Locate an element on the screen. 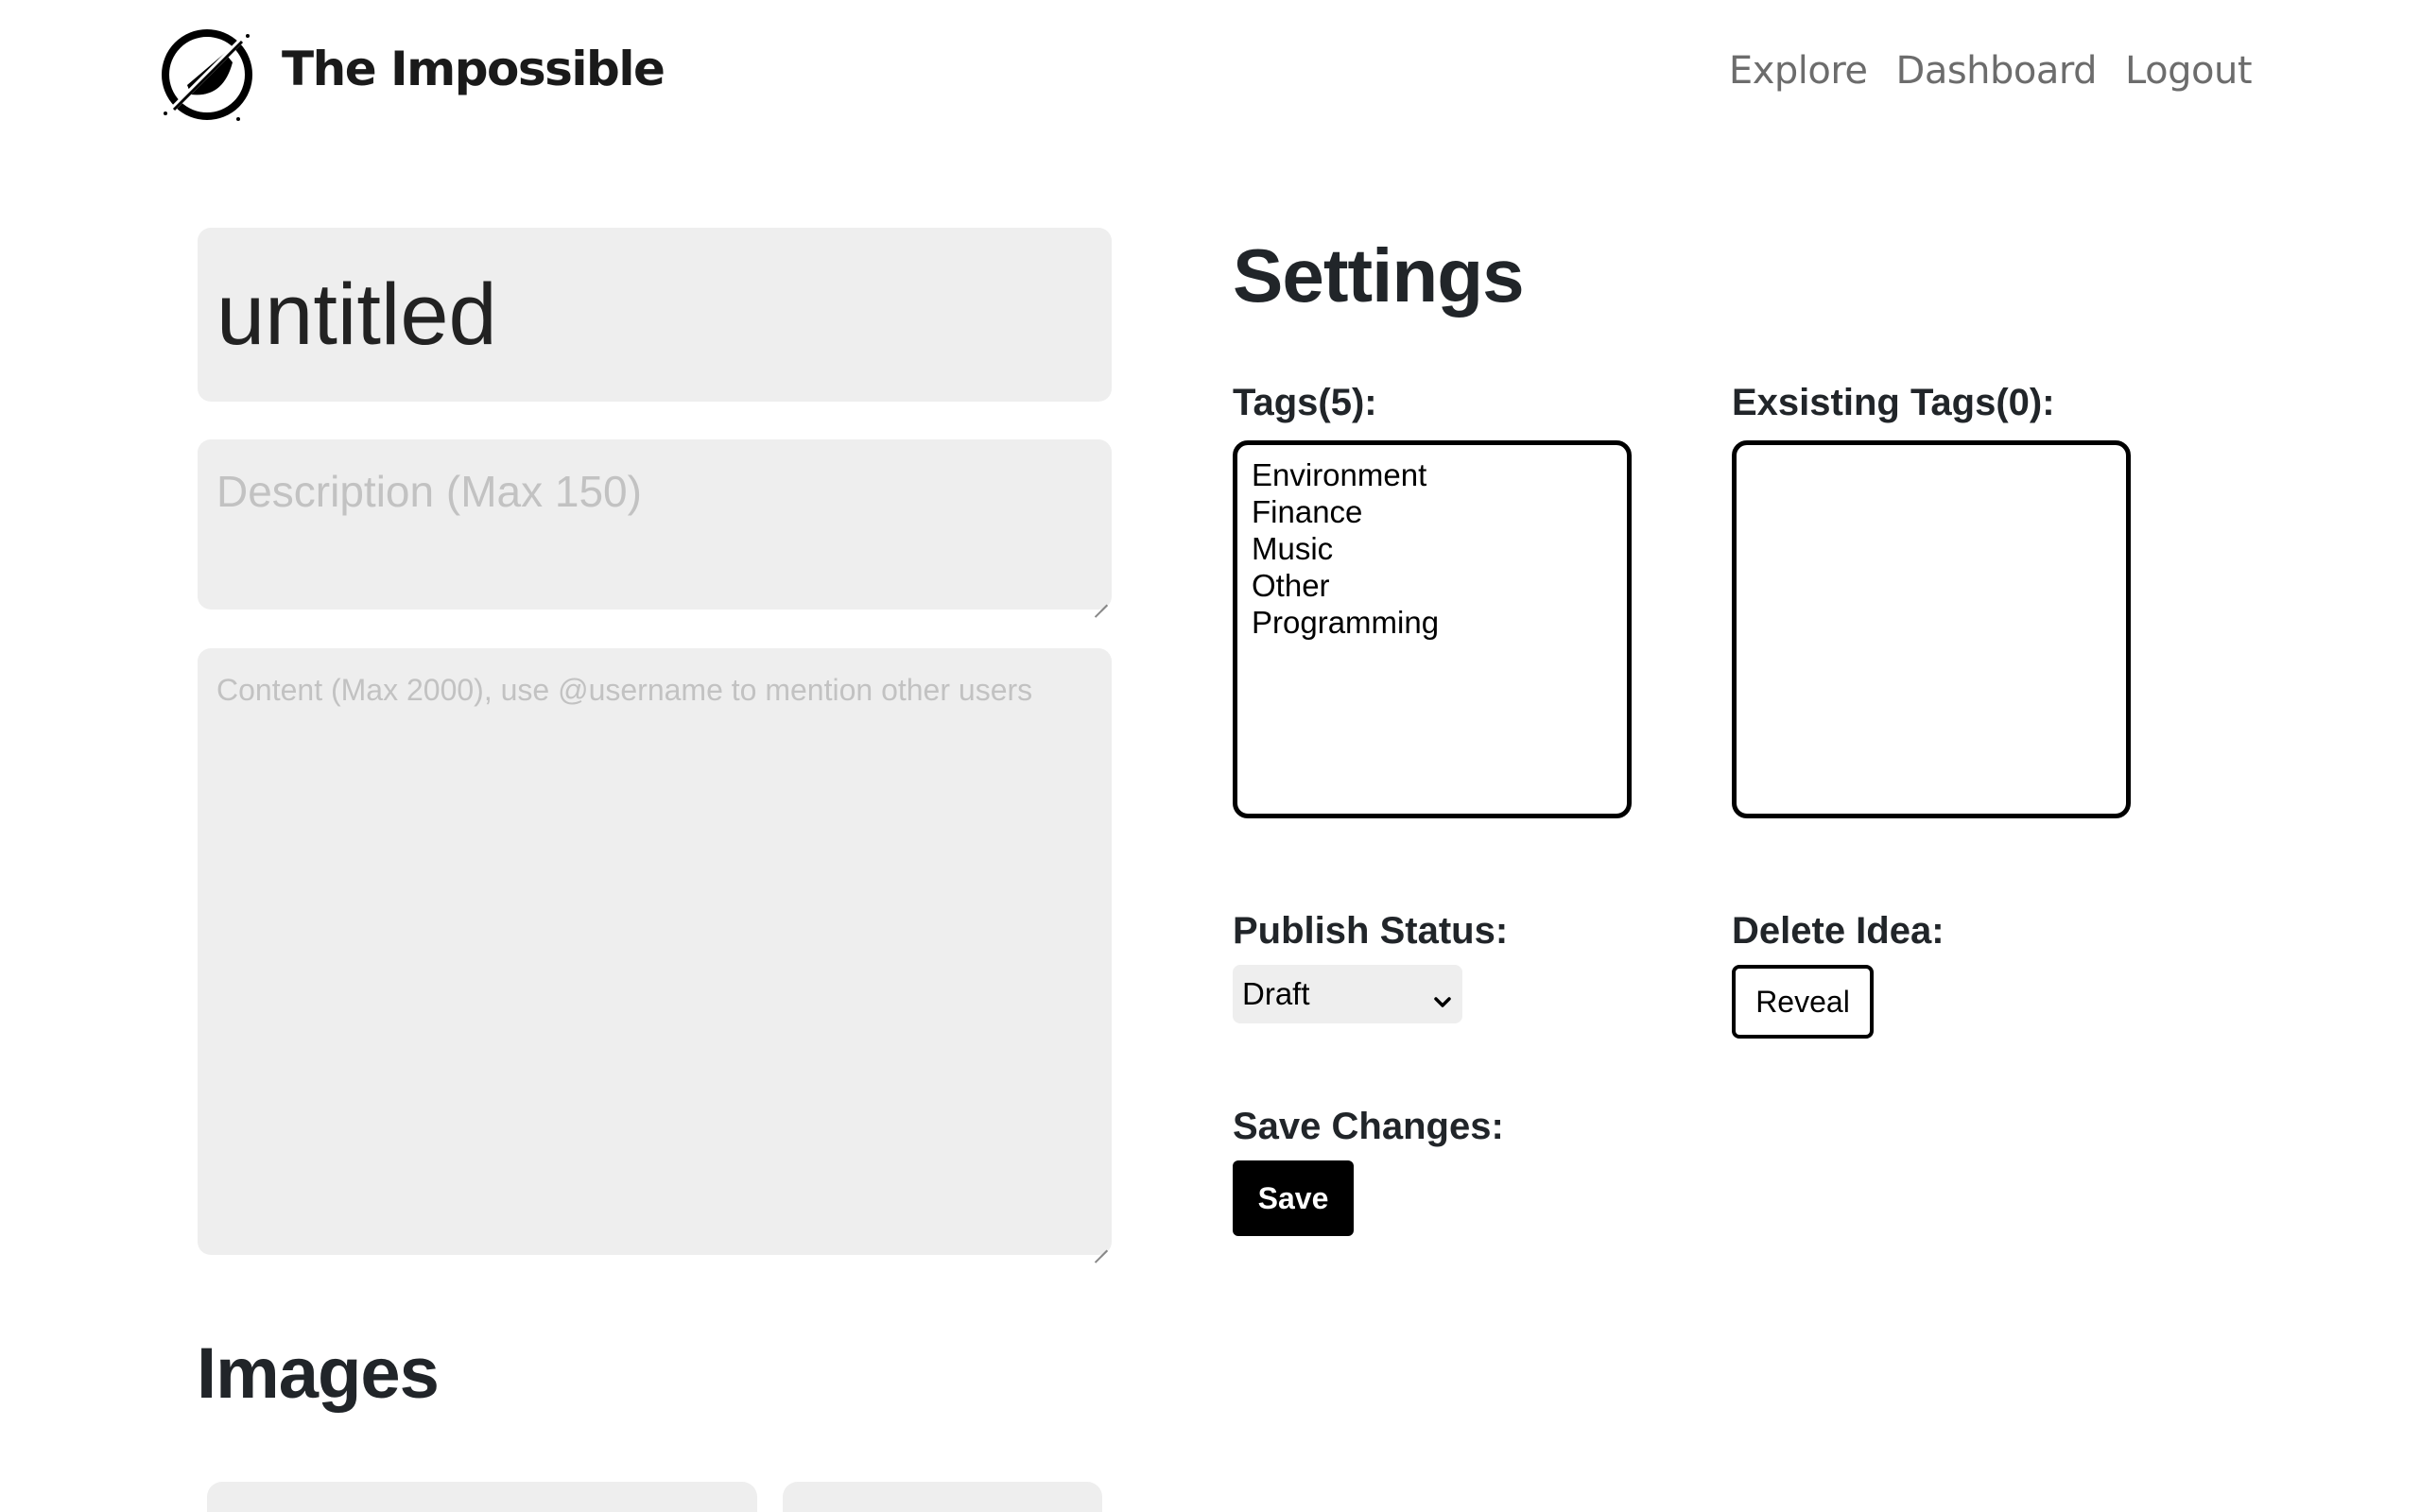 The height and width of the screenshot is (1512, 2420). images-heading: Images is located at coordinates (318, 1373).